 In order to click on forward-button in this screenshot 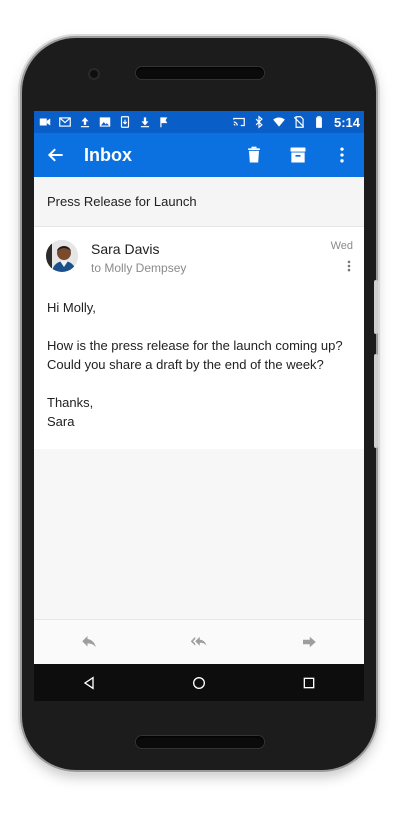, I will do `click(309, 642)`.